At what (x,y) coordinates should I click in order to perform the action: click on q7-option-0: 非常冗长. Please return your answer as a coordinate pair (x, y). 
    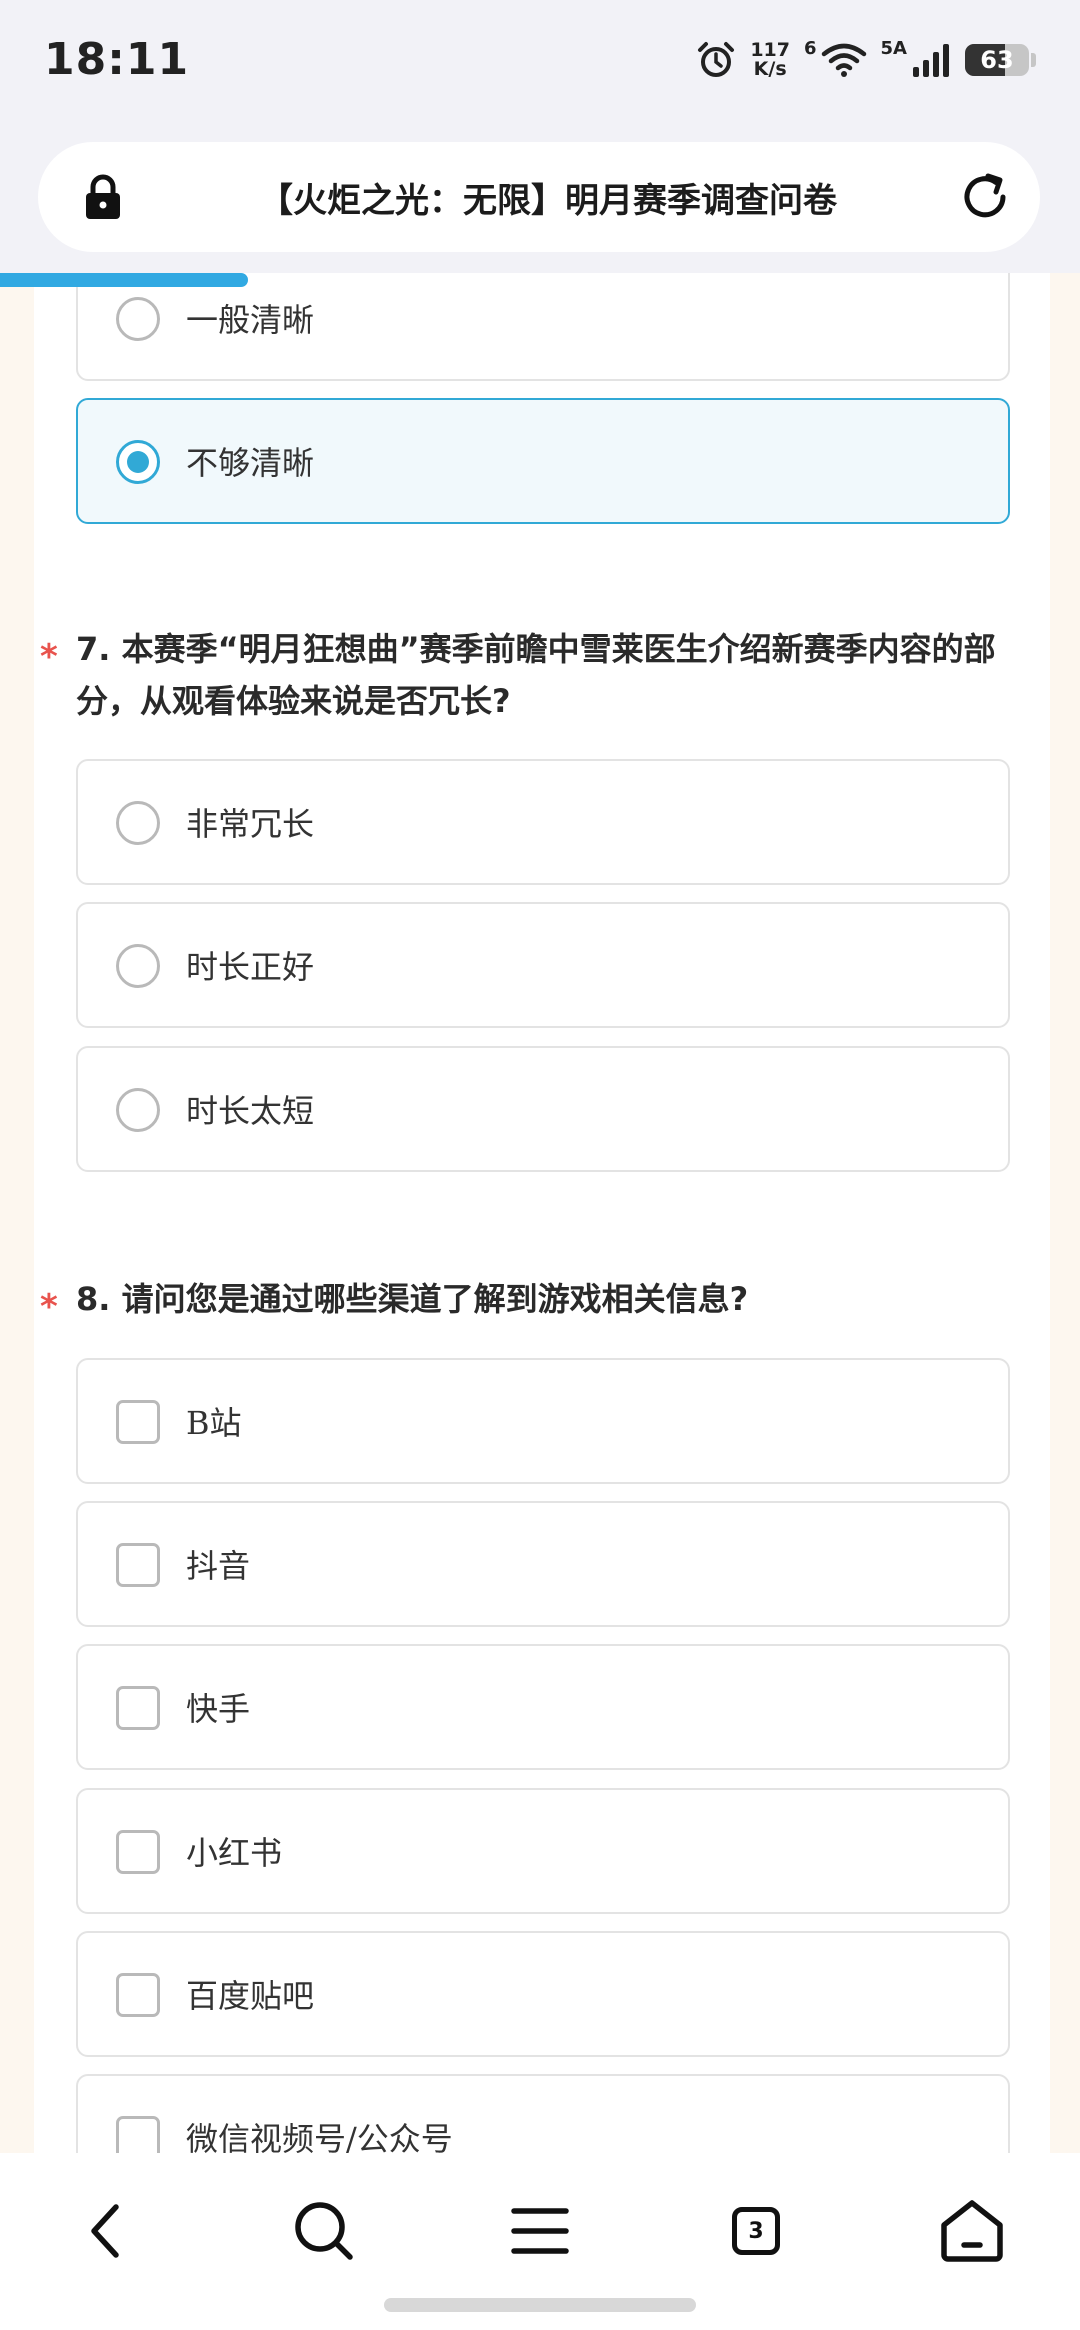
    Looking at the image, I should click on (543, 822).